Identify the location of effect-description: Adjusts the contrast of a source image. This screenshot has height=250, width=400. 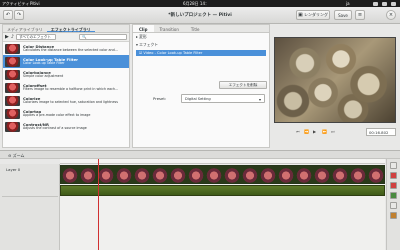
(55, 127).